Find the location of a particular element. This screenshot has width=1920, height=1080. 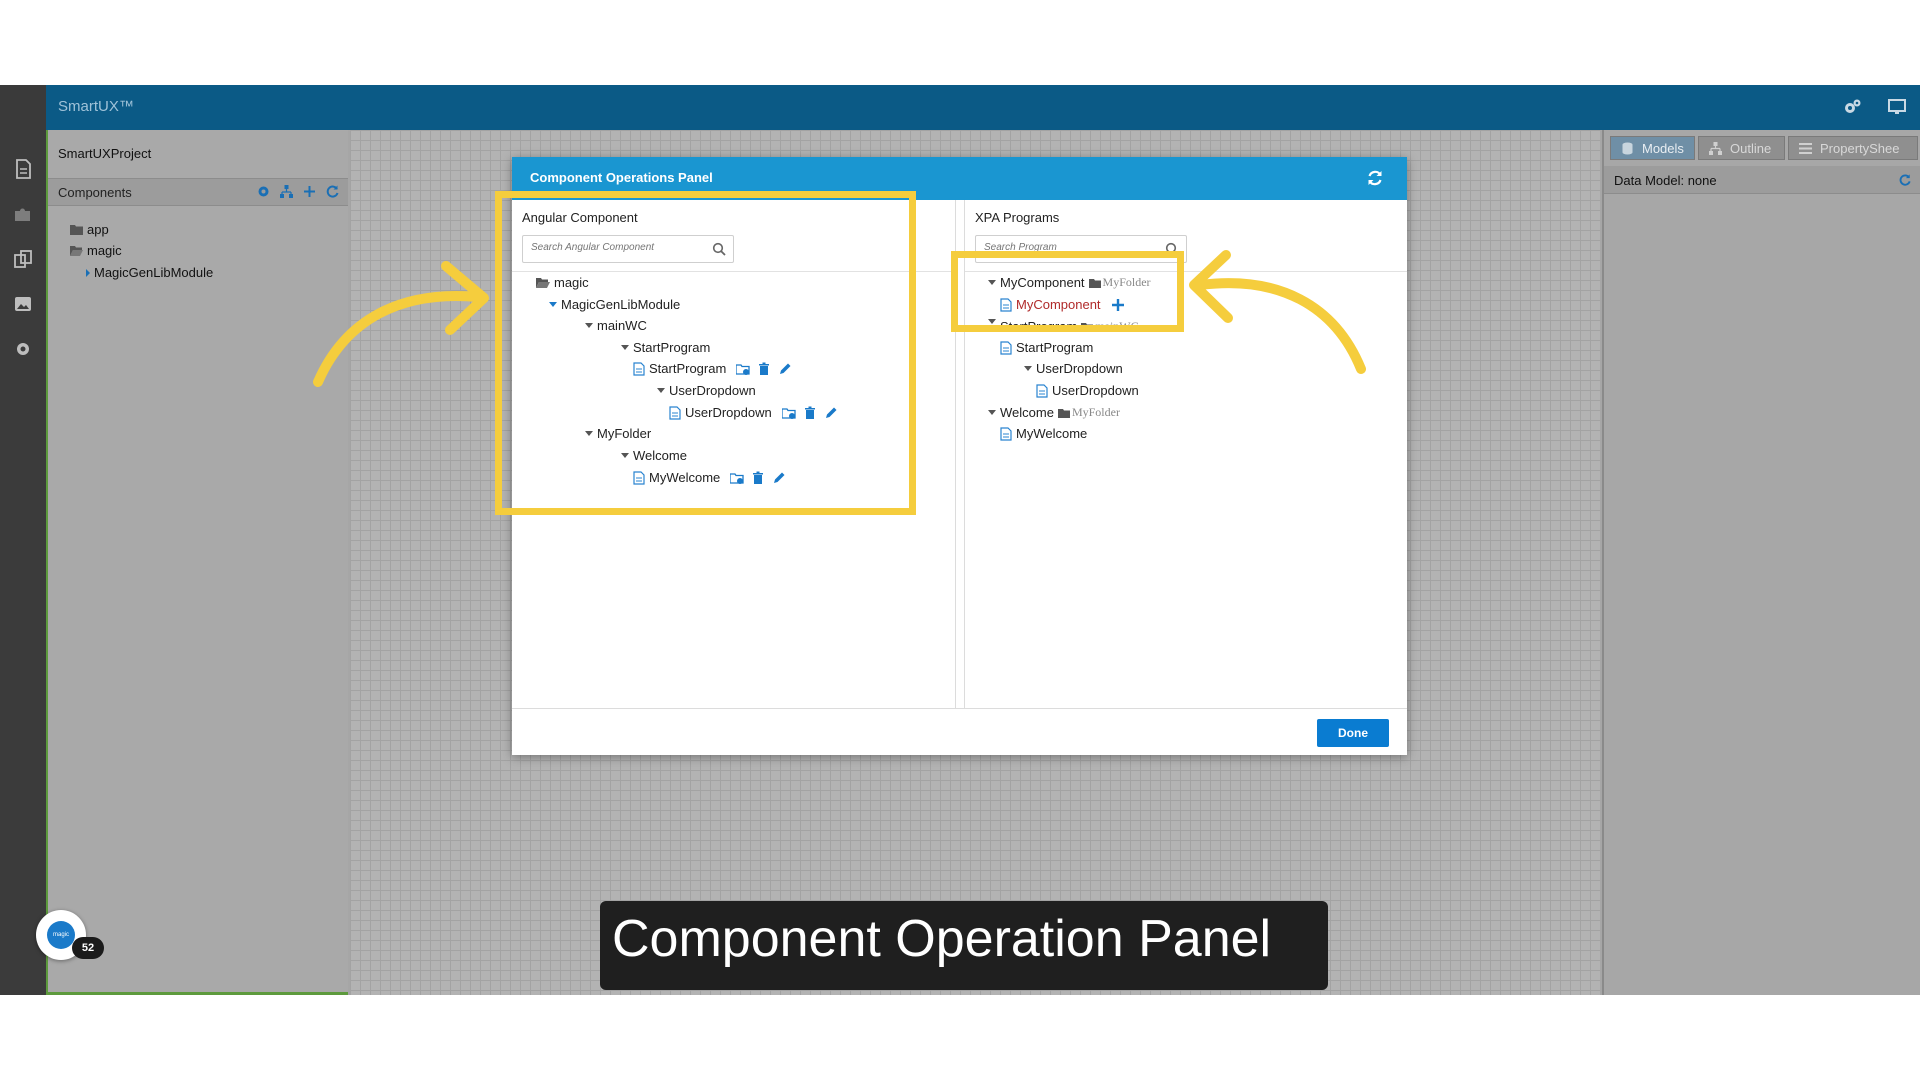

monitor-icon is located at coordinates (1897, 107).